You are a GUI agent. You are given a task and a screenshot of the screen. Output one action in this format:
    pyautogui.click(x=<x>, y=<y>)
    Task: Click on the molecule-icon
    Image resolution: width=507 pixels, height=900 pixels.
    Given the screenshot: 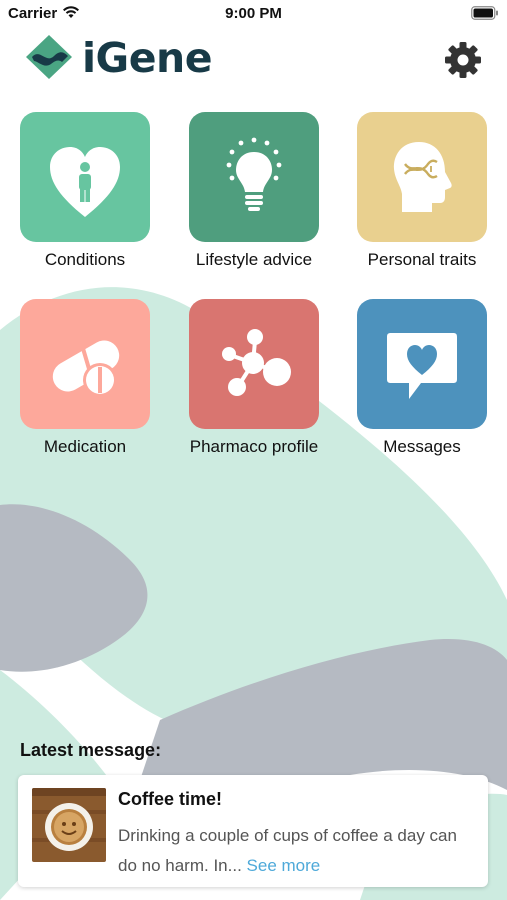 What is the action you would take?
    pyautogui.click(x=256, y=362)
    